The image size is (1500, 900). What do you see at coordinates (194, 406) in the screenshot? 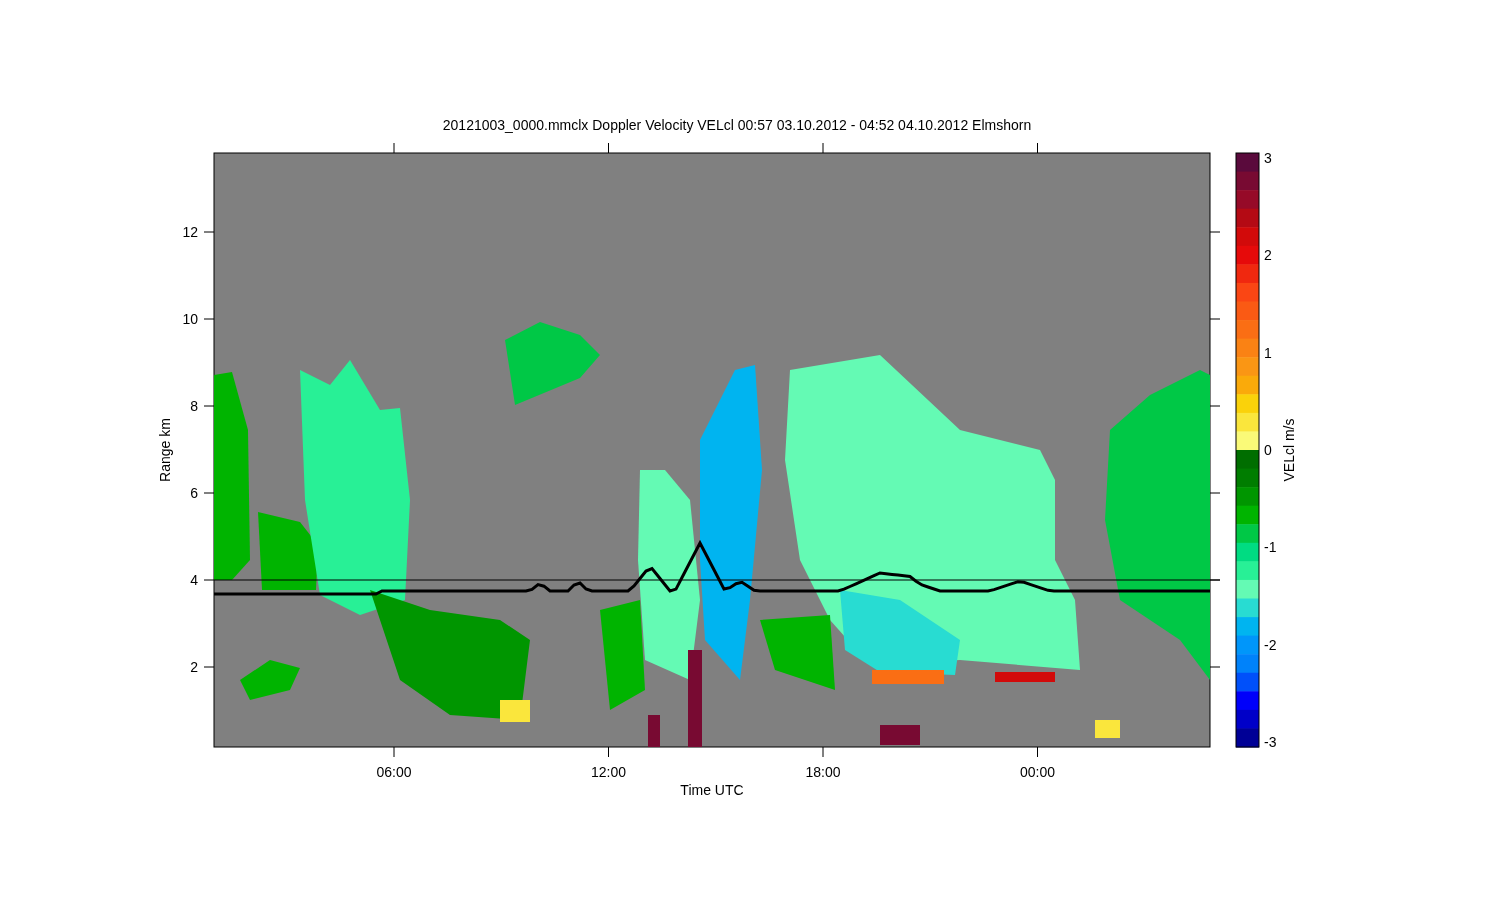
I see `y-tick-label: 8` at bounding box center [194, 406].